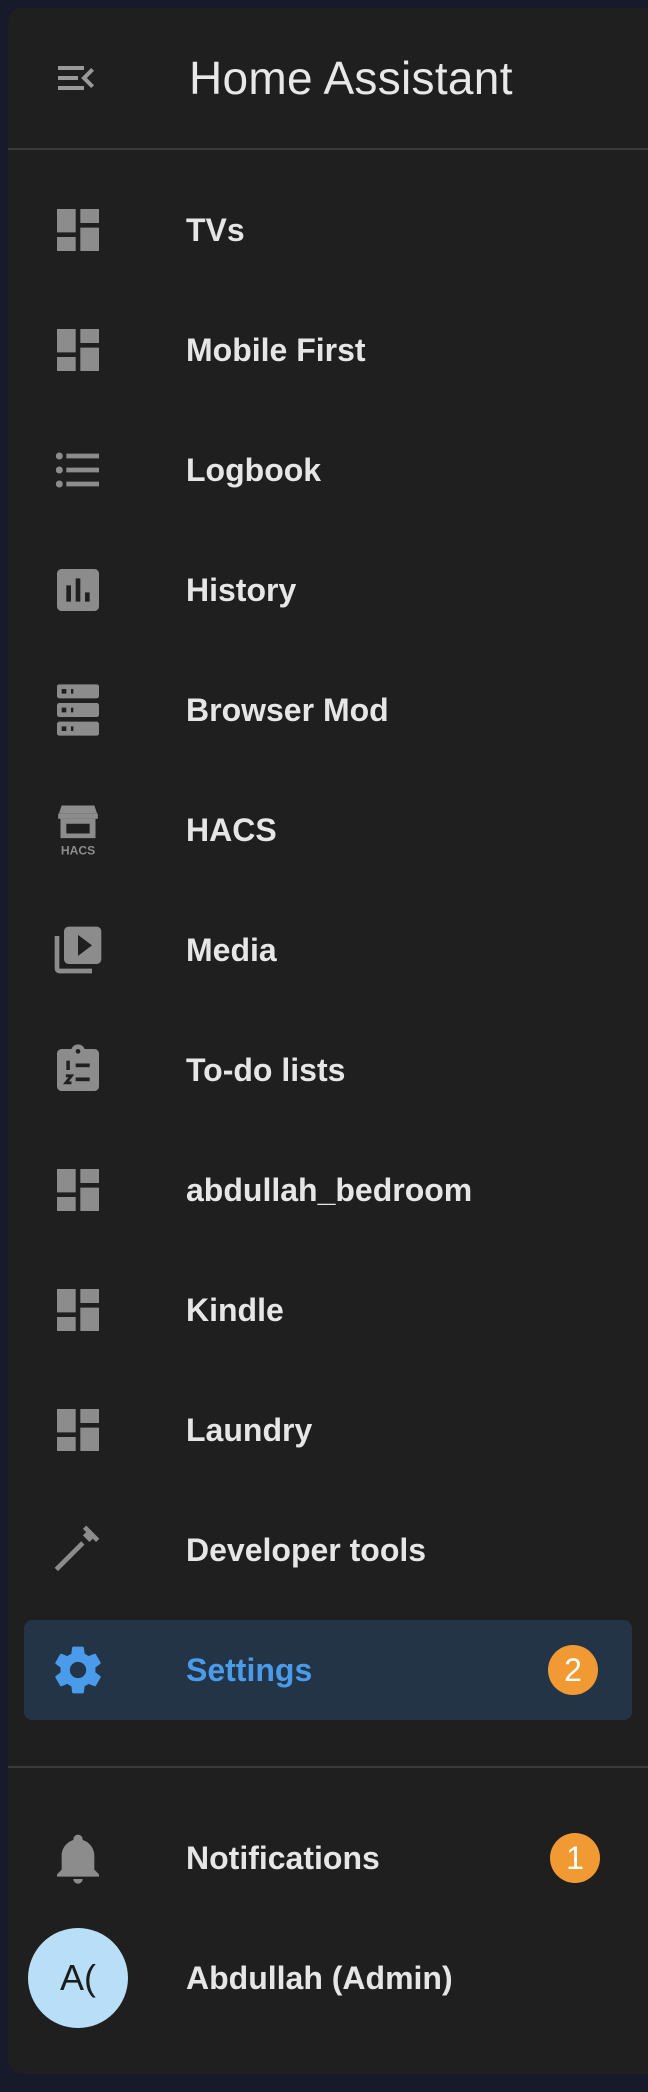 This screenshot has height=2092, width=648. I want to click on sidebar-item-hacs: HACS HACS, so click(328, 830).